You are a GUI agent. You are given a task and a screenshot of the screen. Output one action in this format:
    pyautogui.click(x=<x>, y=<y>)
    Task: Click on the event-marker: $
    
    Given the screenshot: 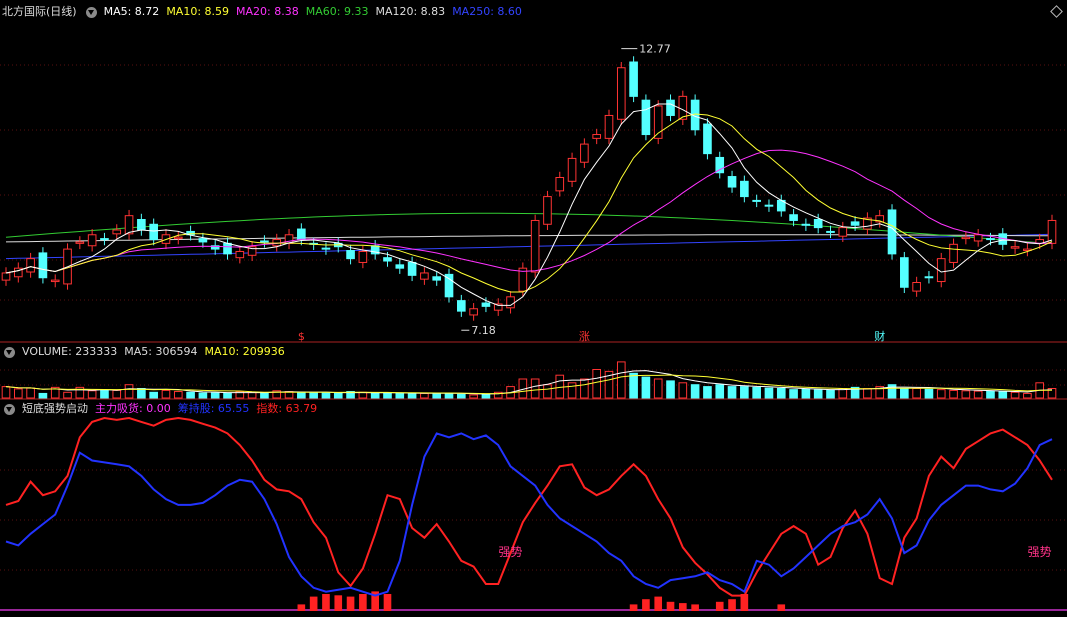 What is the action you would take?
    pyautogui.click(x=301, y=336)
    